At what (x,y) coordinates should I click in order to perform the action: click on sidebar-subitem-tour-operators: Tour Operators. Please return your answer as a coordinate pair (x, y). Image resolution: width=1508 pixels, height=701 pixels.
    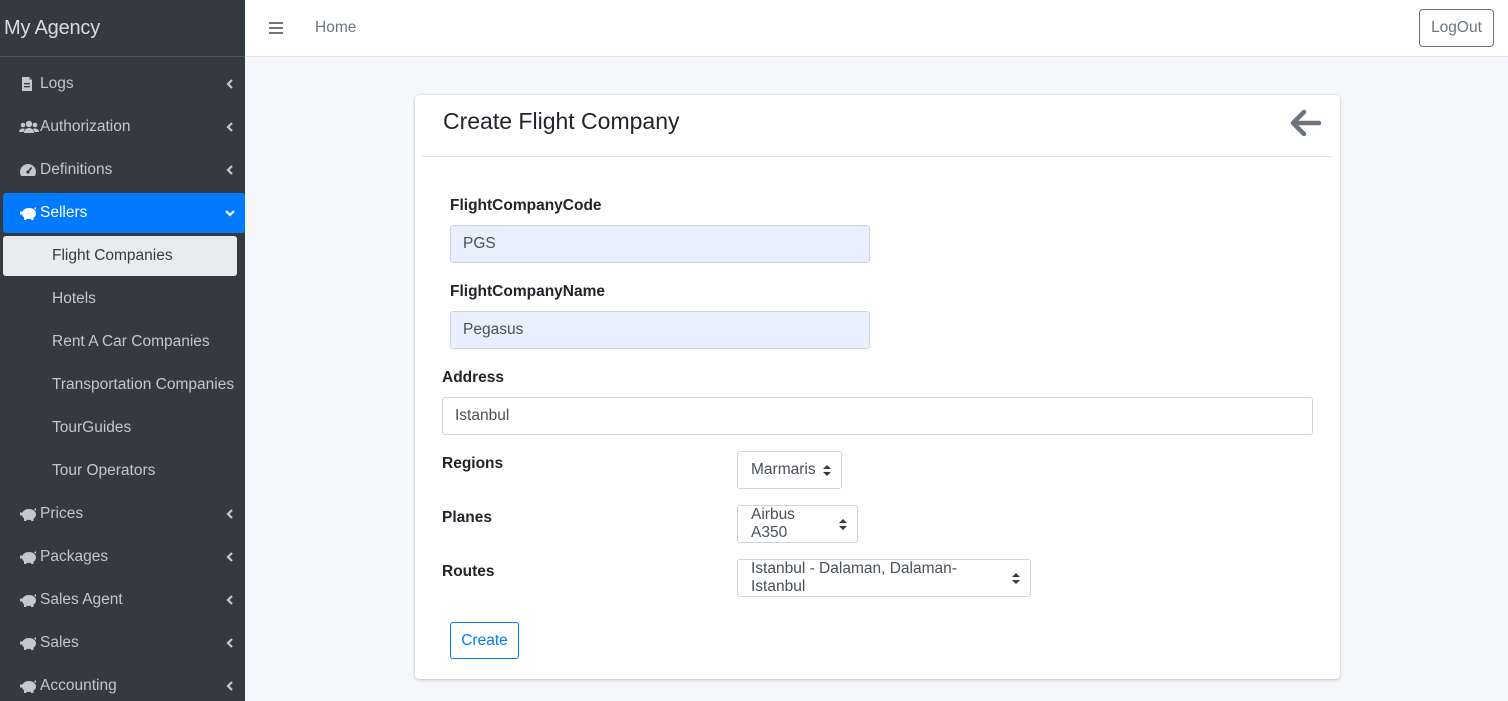
    Looking at the image, I should click on (120, 471).